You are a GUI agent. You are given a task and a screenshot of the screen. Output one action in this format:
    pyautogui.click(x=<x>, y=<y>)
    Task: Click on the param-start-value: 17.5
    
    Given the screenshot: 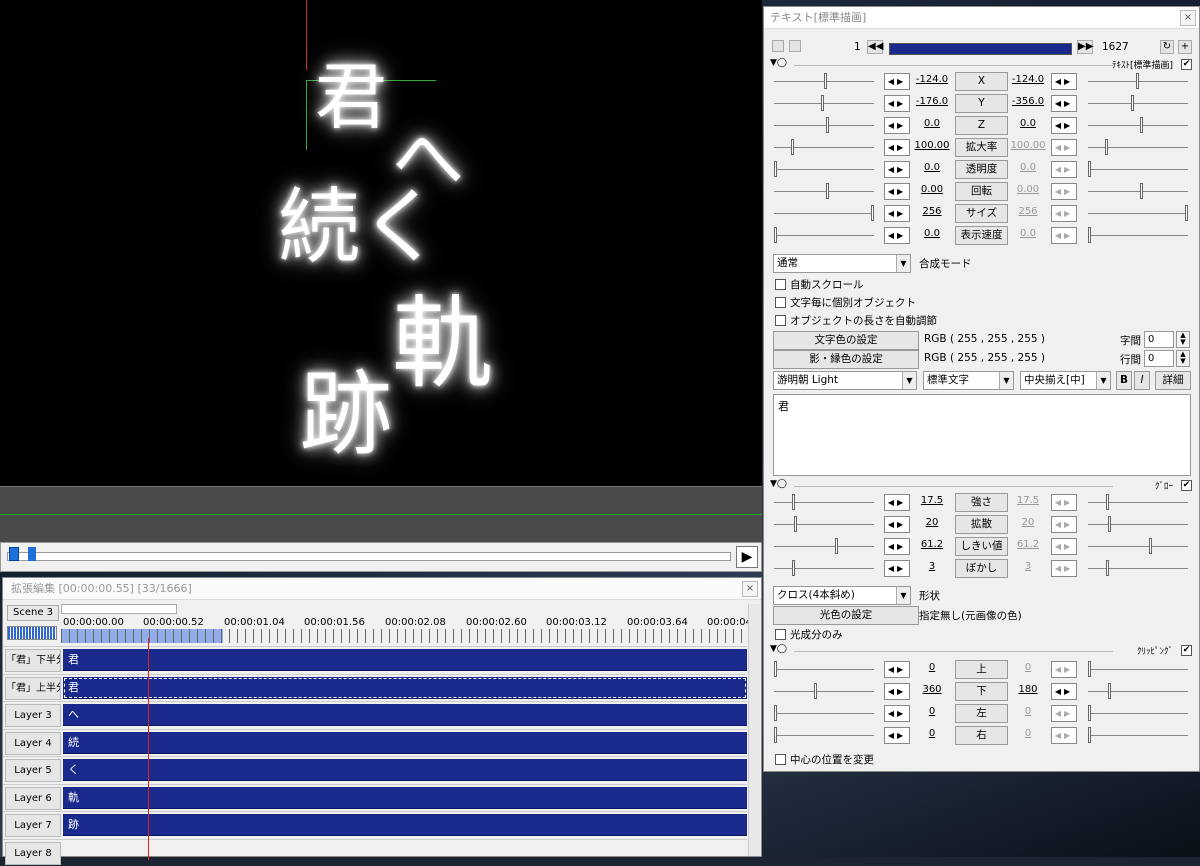 What is the action you would take?
    pyautogui.click(x=932, y=500)
    